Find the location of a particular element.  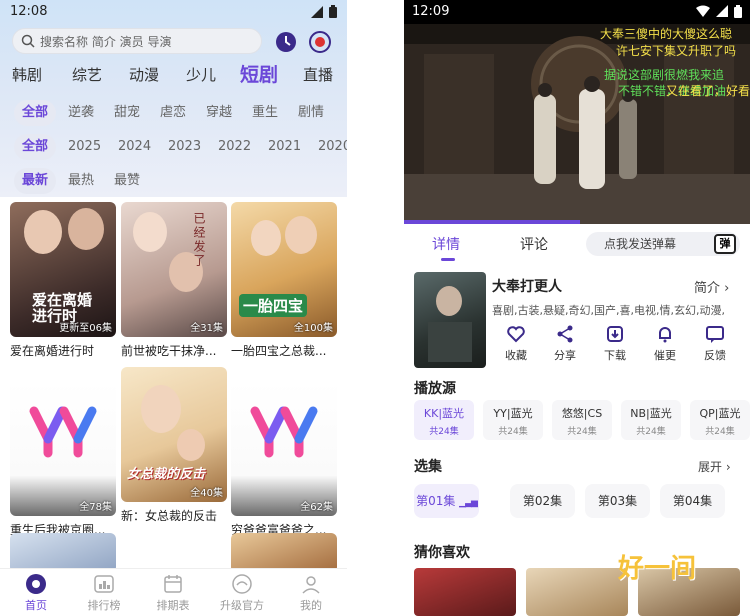

source-option: NB|蓝光 共24集 is located at coordinates (651, 420).